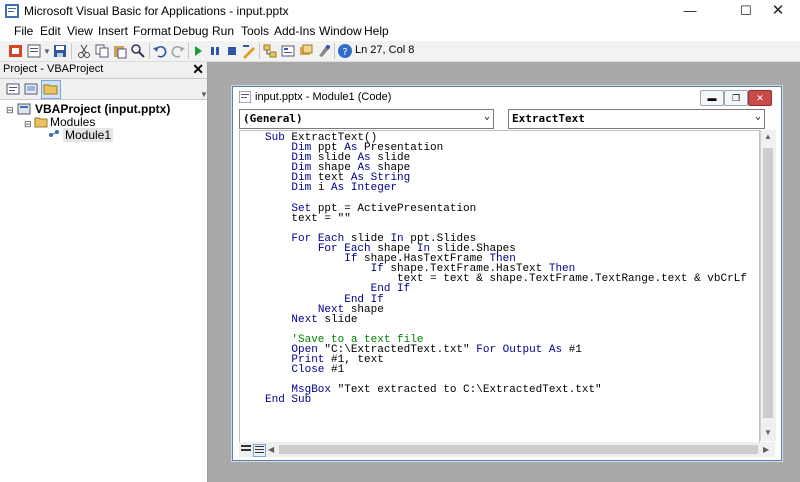 Image resolution: width=800 pixels, height=482 pixels. What do you see at coordinates (215, 51) in the screenshot?
I see `break-icon` at bounding box center [215, 51].